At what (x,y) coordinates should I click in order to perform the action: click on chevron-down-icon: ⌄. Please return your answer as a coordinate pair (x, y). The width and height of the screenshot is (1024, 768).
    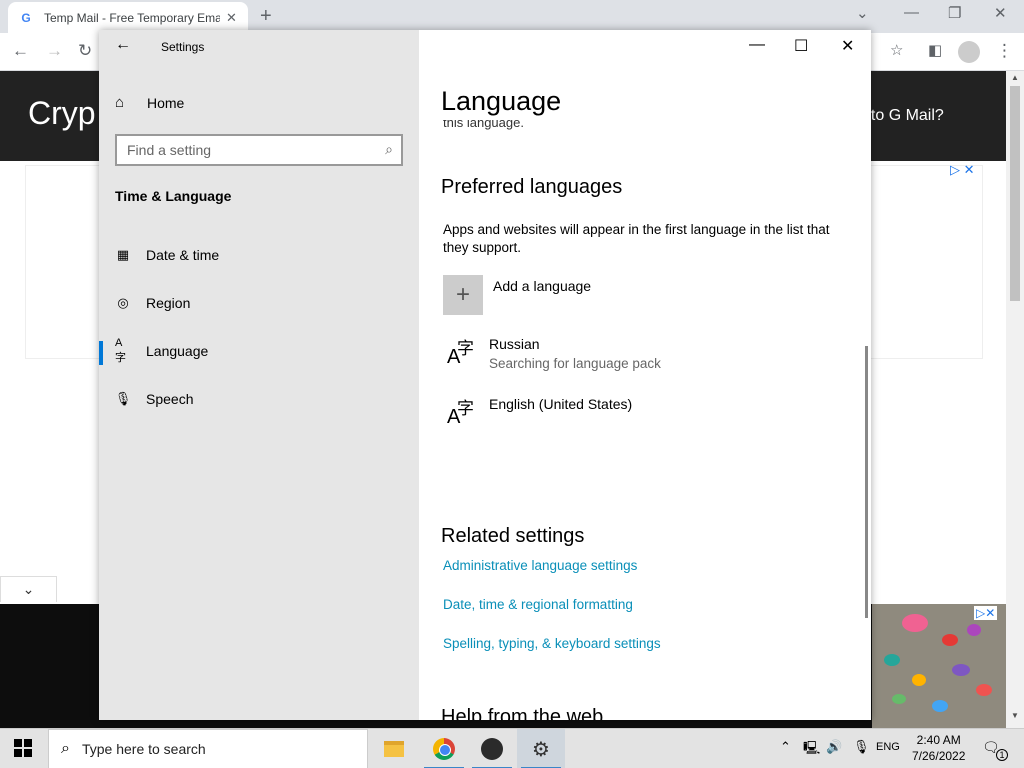
    Looking at the image, I should click on (28, 589).